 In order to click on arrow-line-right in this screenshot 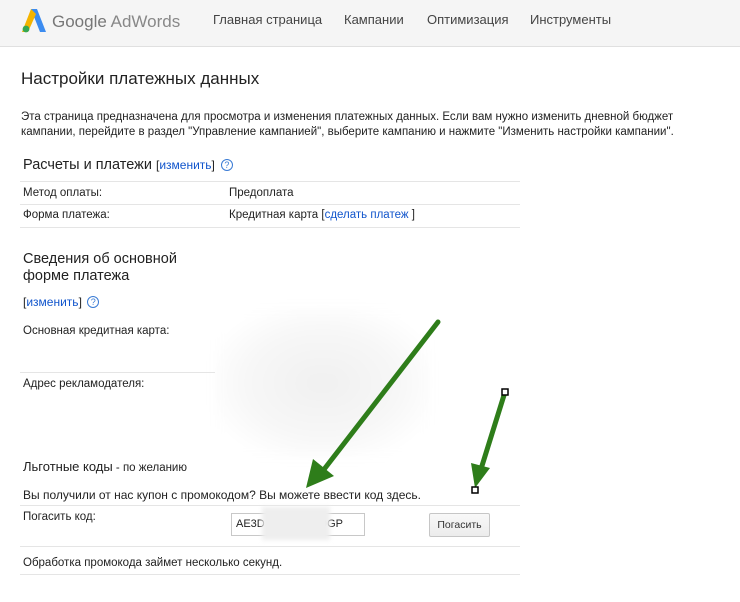, I will do `click(493, 430)`.